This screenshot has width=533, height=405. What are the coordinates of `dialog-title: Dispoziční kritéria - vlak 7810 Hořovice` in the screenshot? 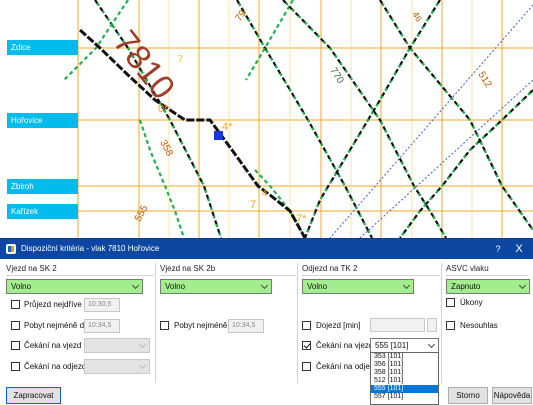 It's located at (90, 248).